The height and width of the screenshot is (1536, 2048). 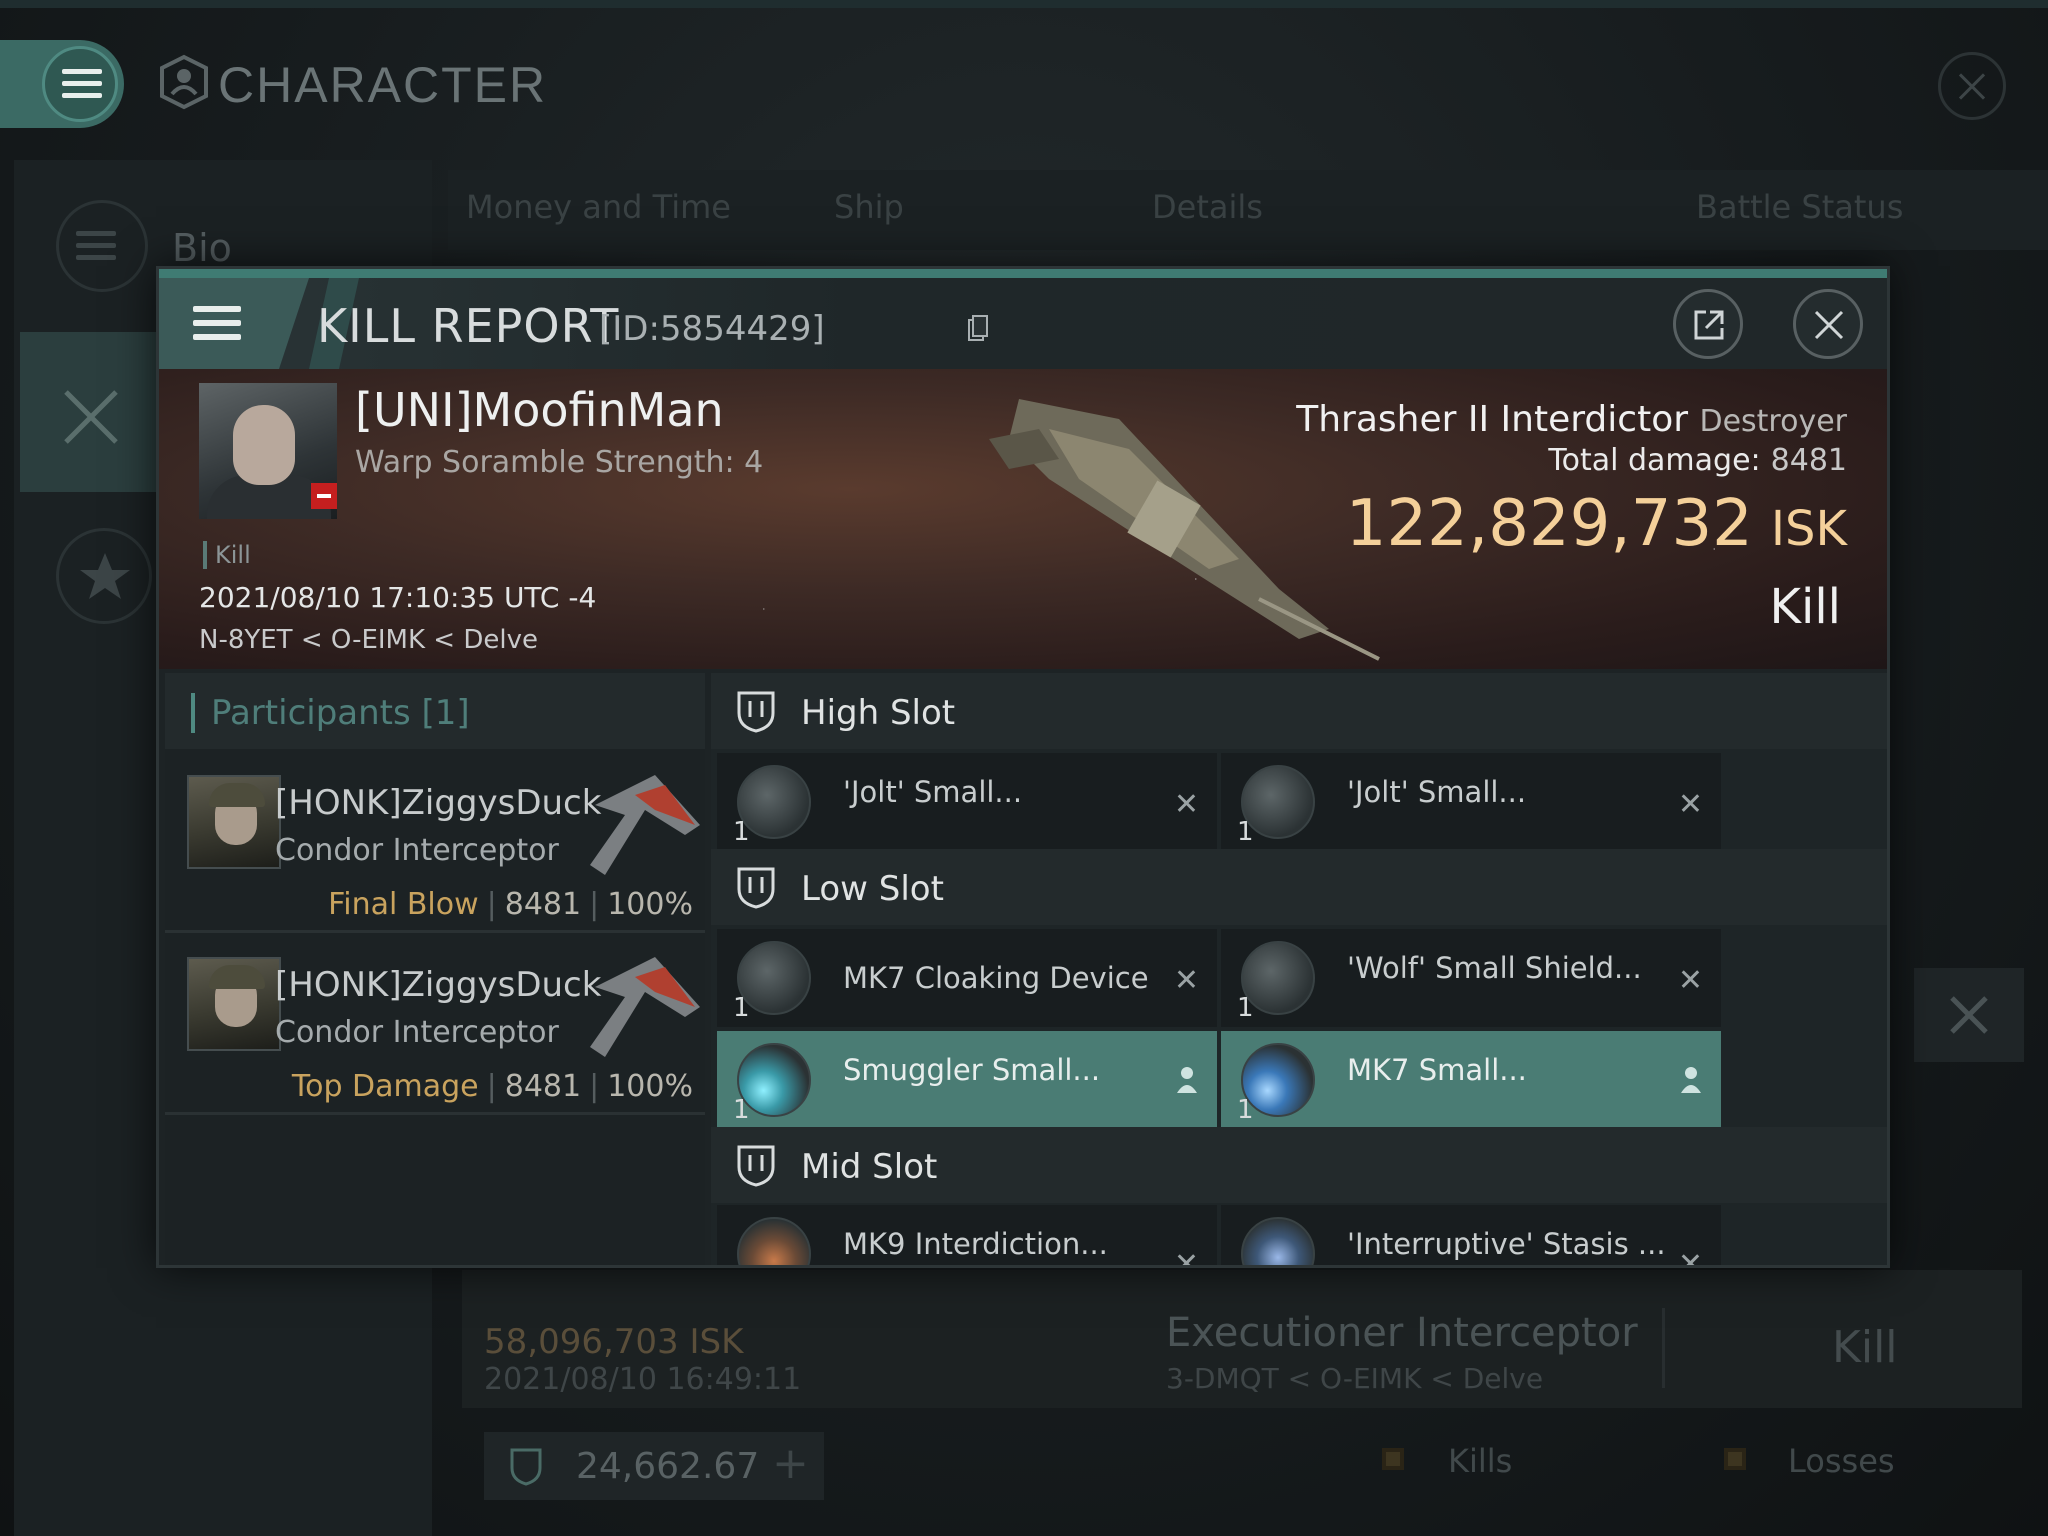 I want to click on report-id: [ID:5854429], so click(x=712, y=329).